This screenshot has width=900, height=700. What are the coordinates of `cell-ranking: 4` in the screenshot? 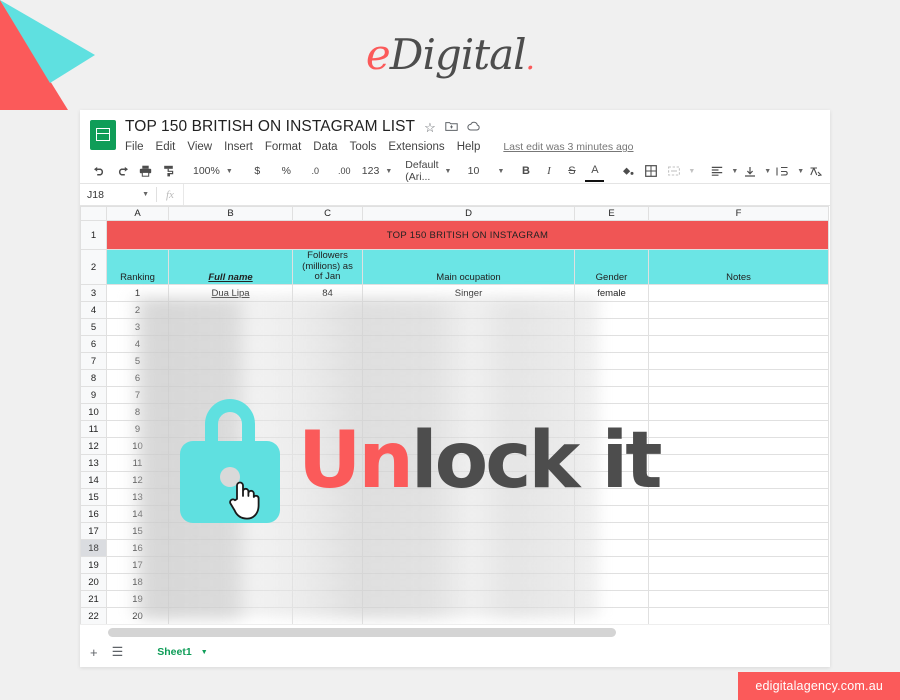 It's located at (137, 344).